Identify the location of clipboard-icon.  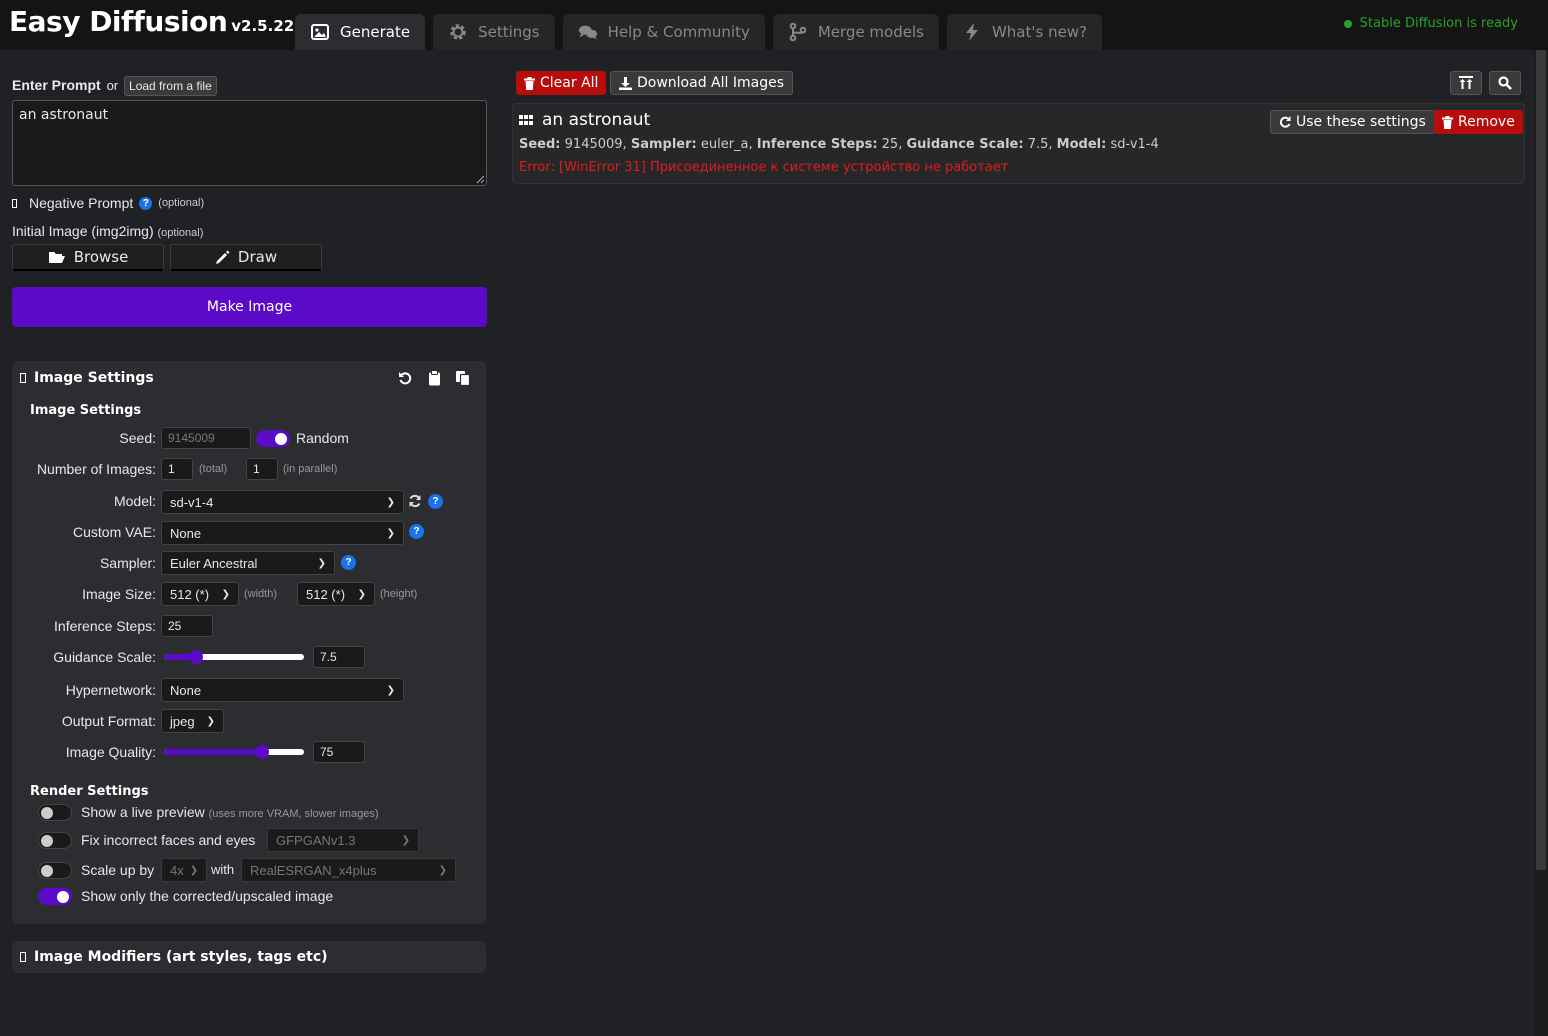
(434, 378).